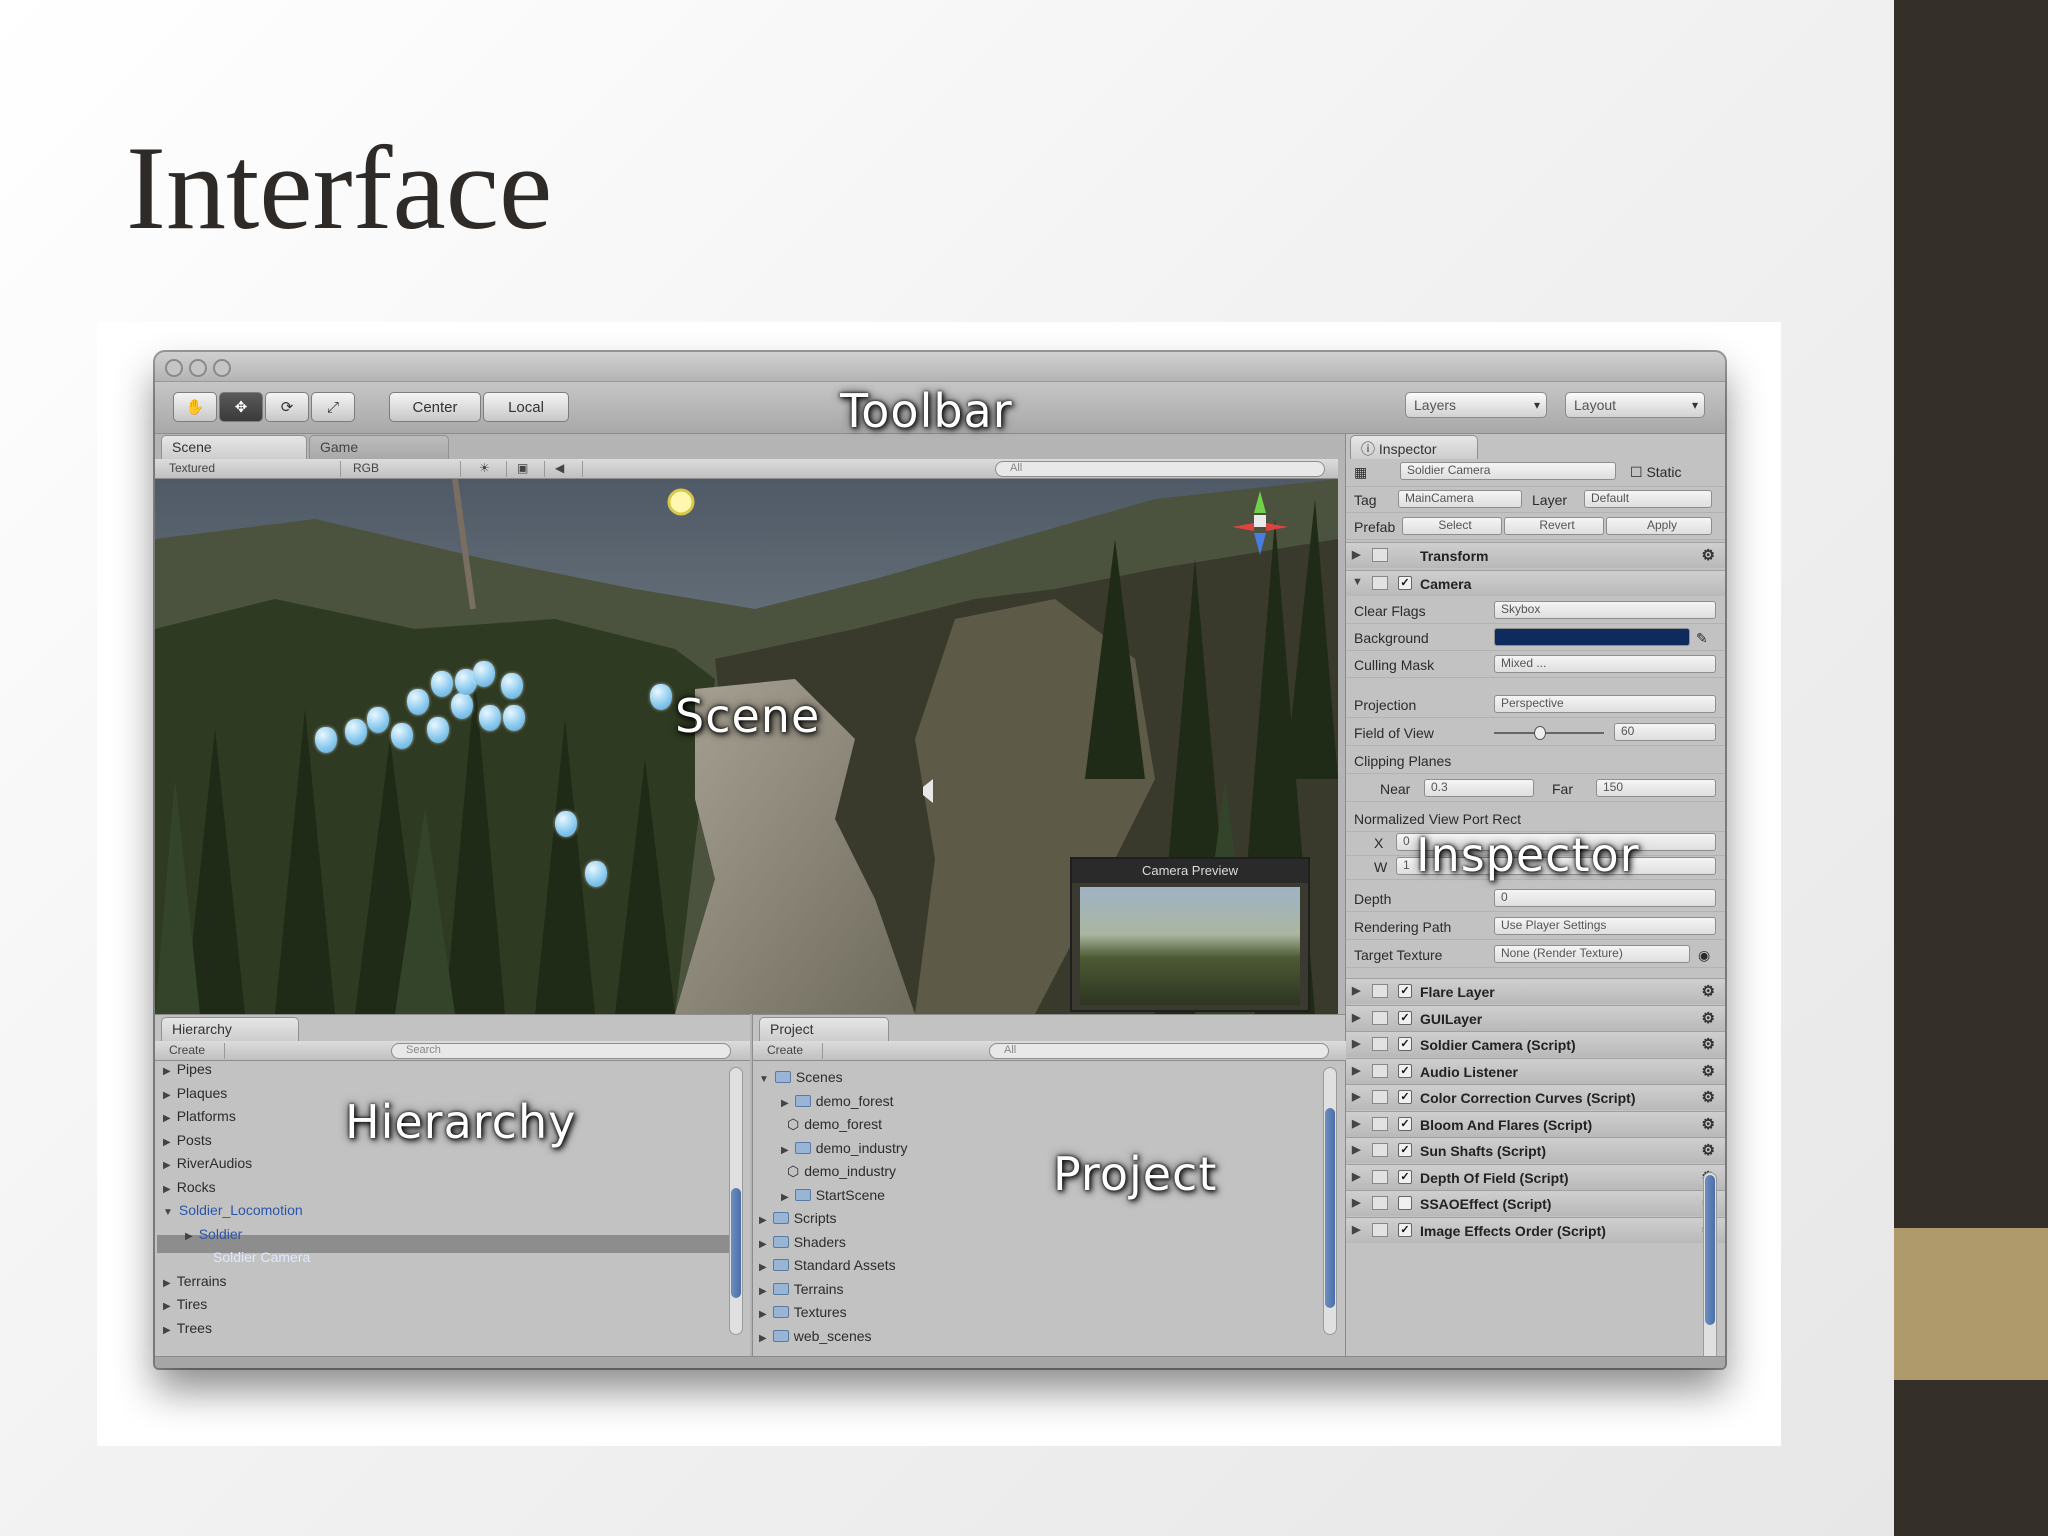 The image size is (2048, 1536). What do you see at coordinates (193, 1051) in the screenshot?
I see `hierarchy-create-dropdown: Create` at bounding box center [193, 1051].